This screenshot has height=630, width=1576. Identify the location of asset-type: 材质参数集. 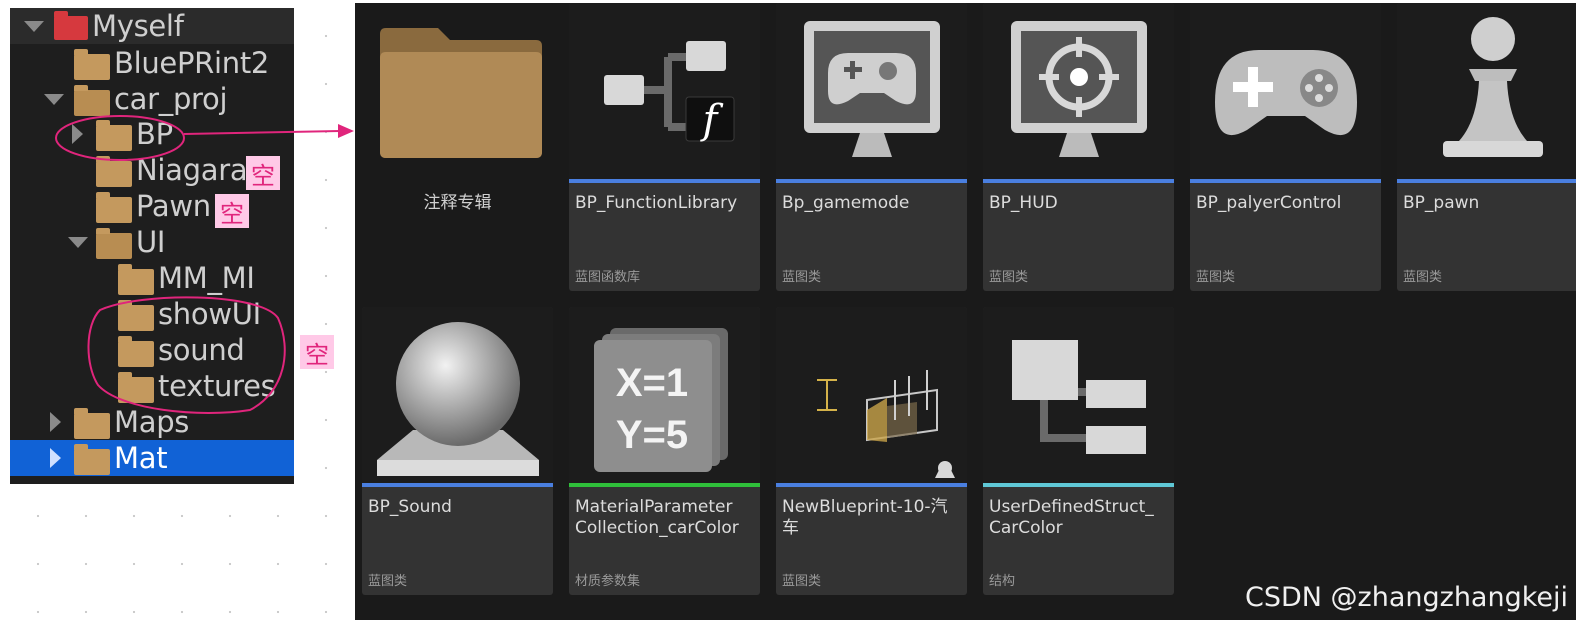
(608, 581).